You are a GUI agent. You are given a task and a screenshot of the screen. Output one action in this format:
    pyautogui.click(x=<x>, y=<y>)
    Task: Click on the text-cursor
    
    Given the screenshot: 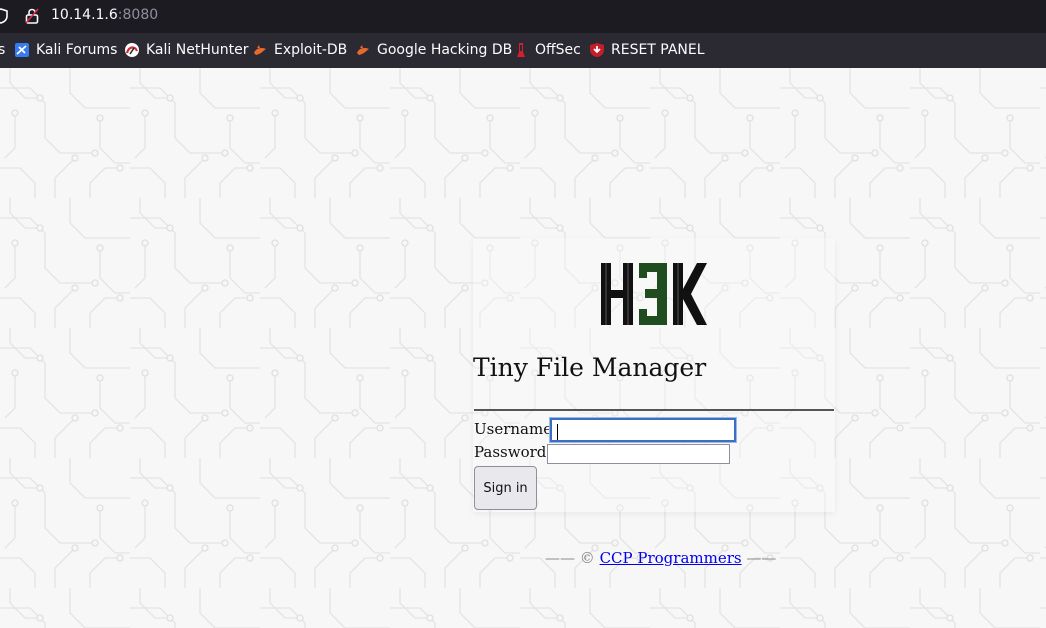 What is the action you would take?
    pyautogui.click(x=557, y=432)
    